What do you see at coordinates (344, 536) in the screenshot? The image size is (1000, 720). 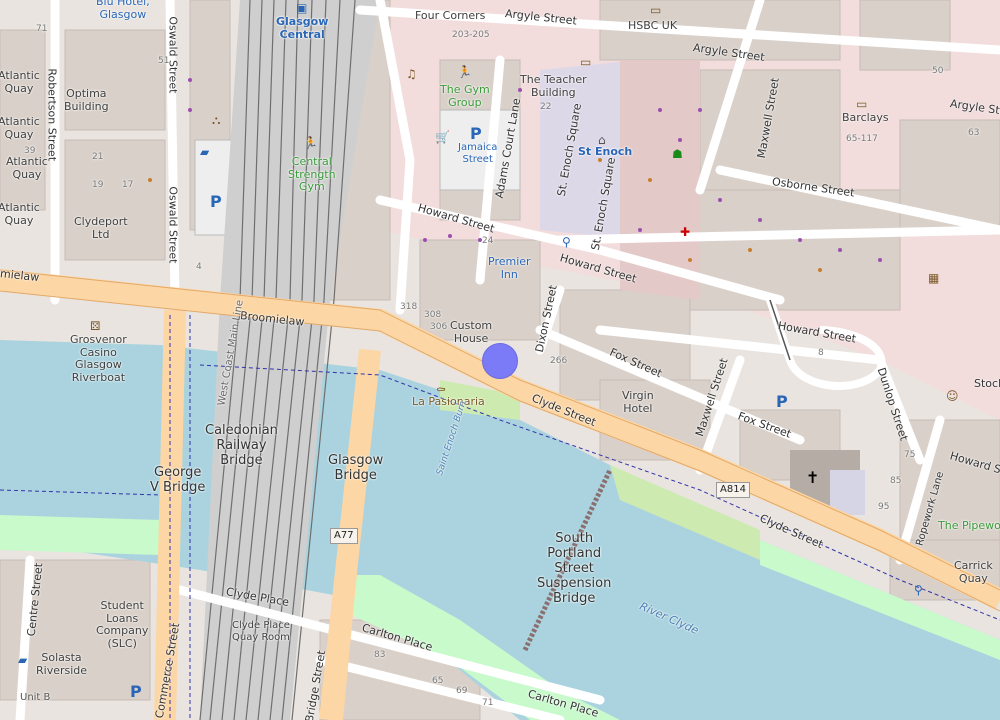 I see `road-shield-a77: A77` at bounding box center [344, 536].